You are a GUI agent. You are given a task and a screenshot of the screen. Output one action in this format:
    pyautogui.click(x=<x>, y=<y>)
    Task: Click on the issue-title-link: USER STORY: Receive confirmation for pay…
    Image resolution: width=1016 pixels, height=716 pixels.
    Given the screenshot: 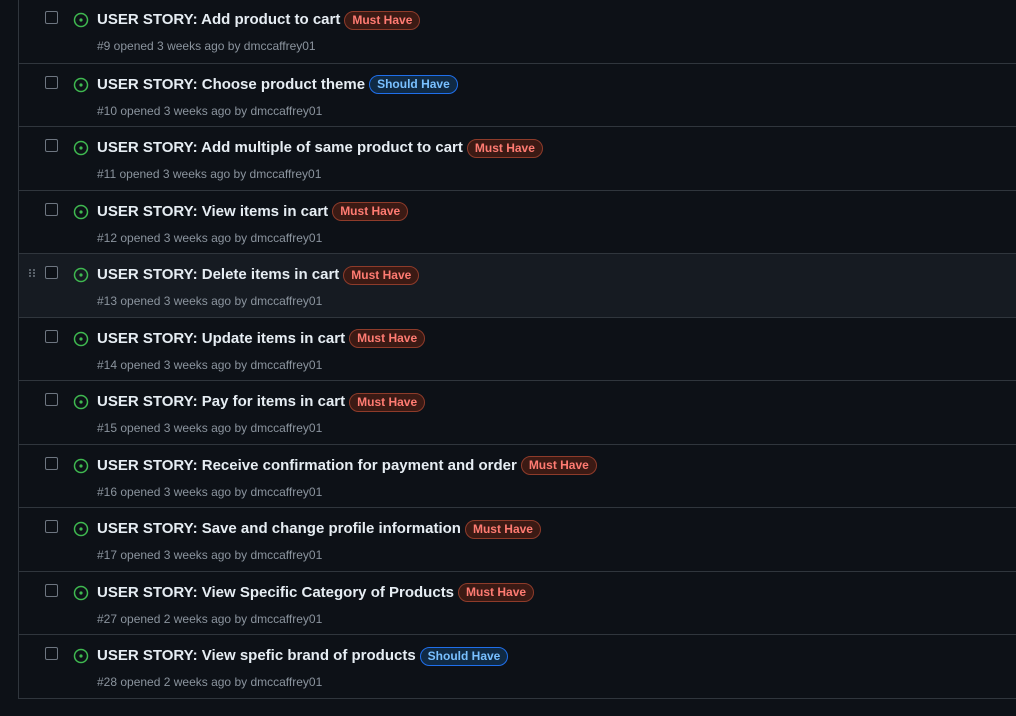 What is the action you would take?
    pyautogui.click(x=307, y=466)
    